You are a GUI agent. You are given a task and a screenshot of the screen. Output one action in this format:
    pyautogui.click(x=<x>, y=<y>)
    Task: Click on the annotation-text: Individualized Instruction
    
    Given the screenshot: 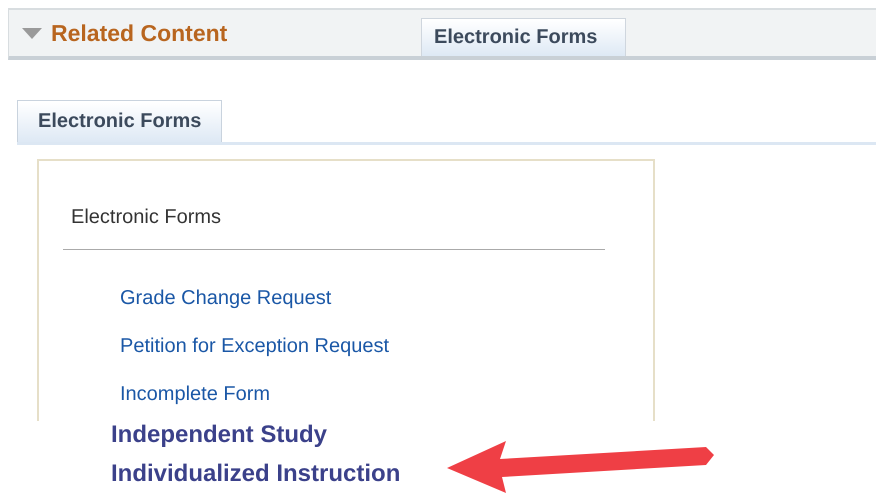 What is the action you would take?
    pyautogui.click(x=255, y=474)
    